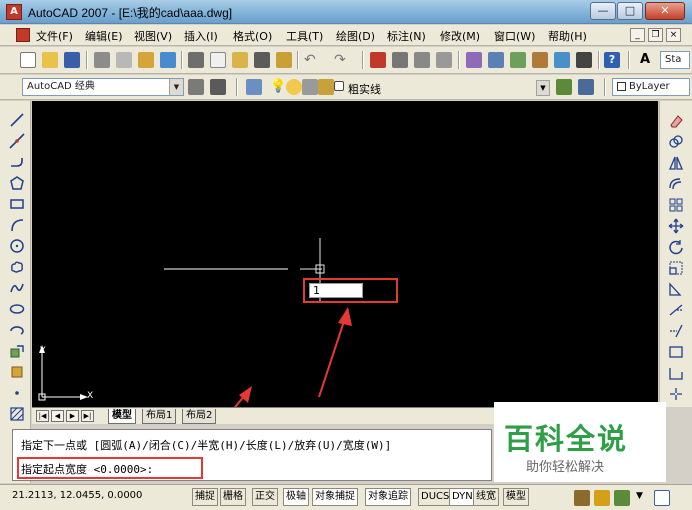 This screenshot has width=692, height=510. I want to click on lightbulb-icon: 💡, so click(278, 87).